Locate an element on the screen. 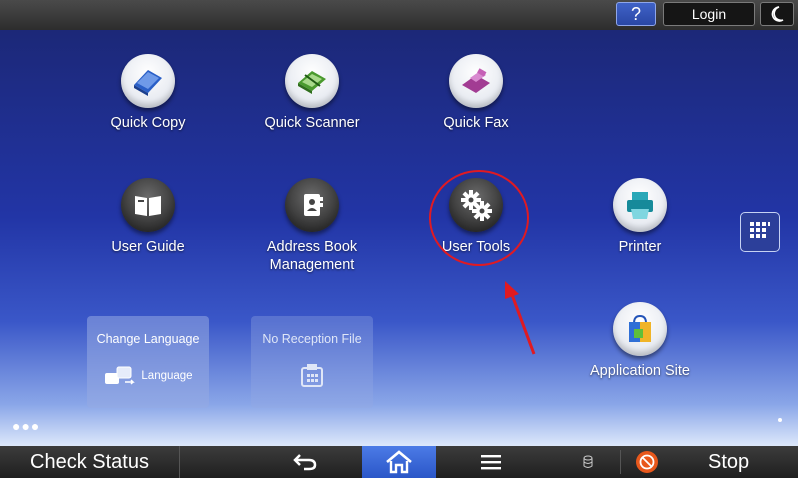 This screenshot has height=478, width=798. printer-icon is located at coordinates (640, 205).